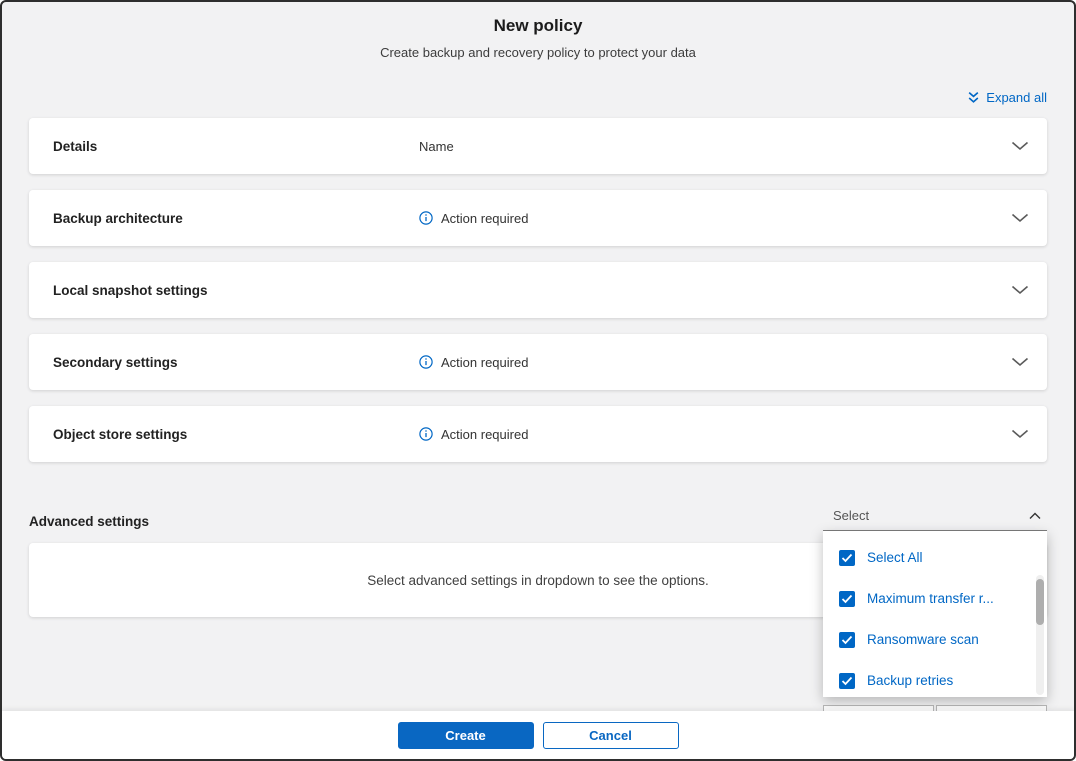 This screenshot has height=761, width=1076. I want to click on chevron-up-icon, so click(1035, 516).